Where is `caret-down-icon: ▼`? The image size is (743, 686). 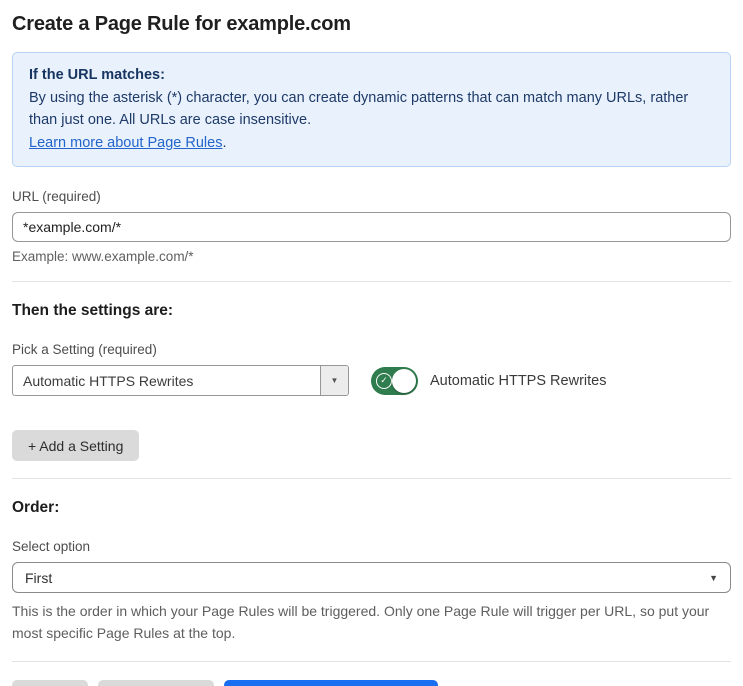 caret-down-icon: ▼ is located at coordinates (713, 577).